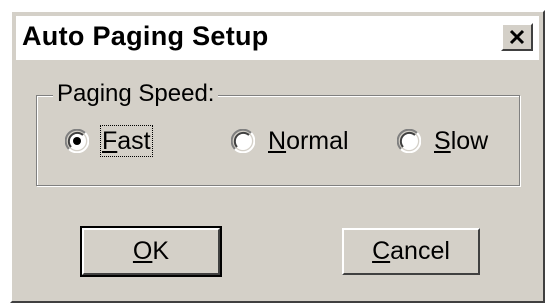 The image size is (547, 303). I want to click on close-icon, so click(517, 37).